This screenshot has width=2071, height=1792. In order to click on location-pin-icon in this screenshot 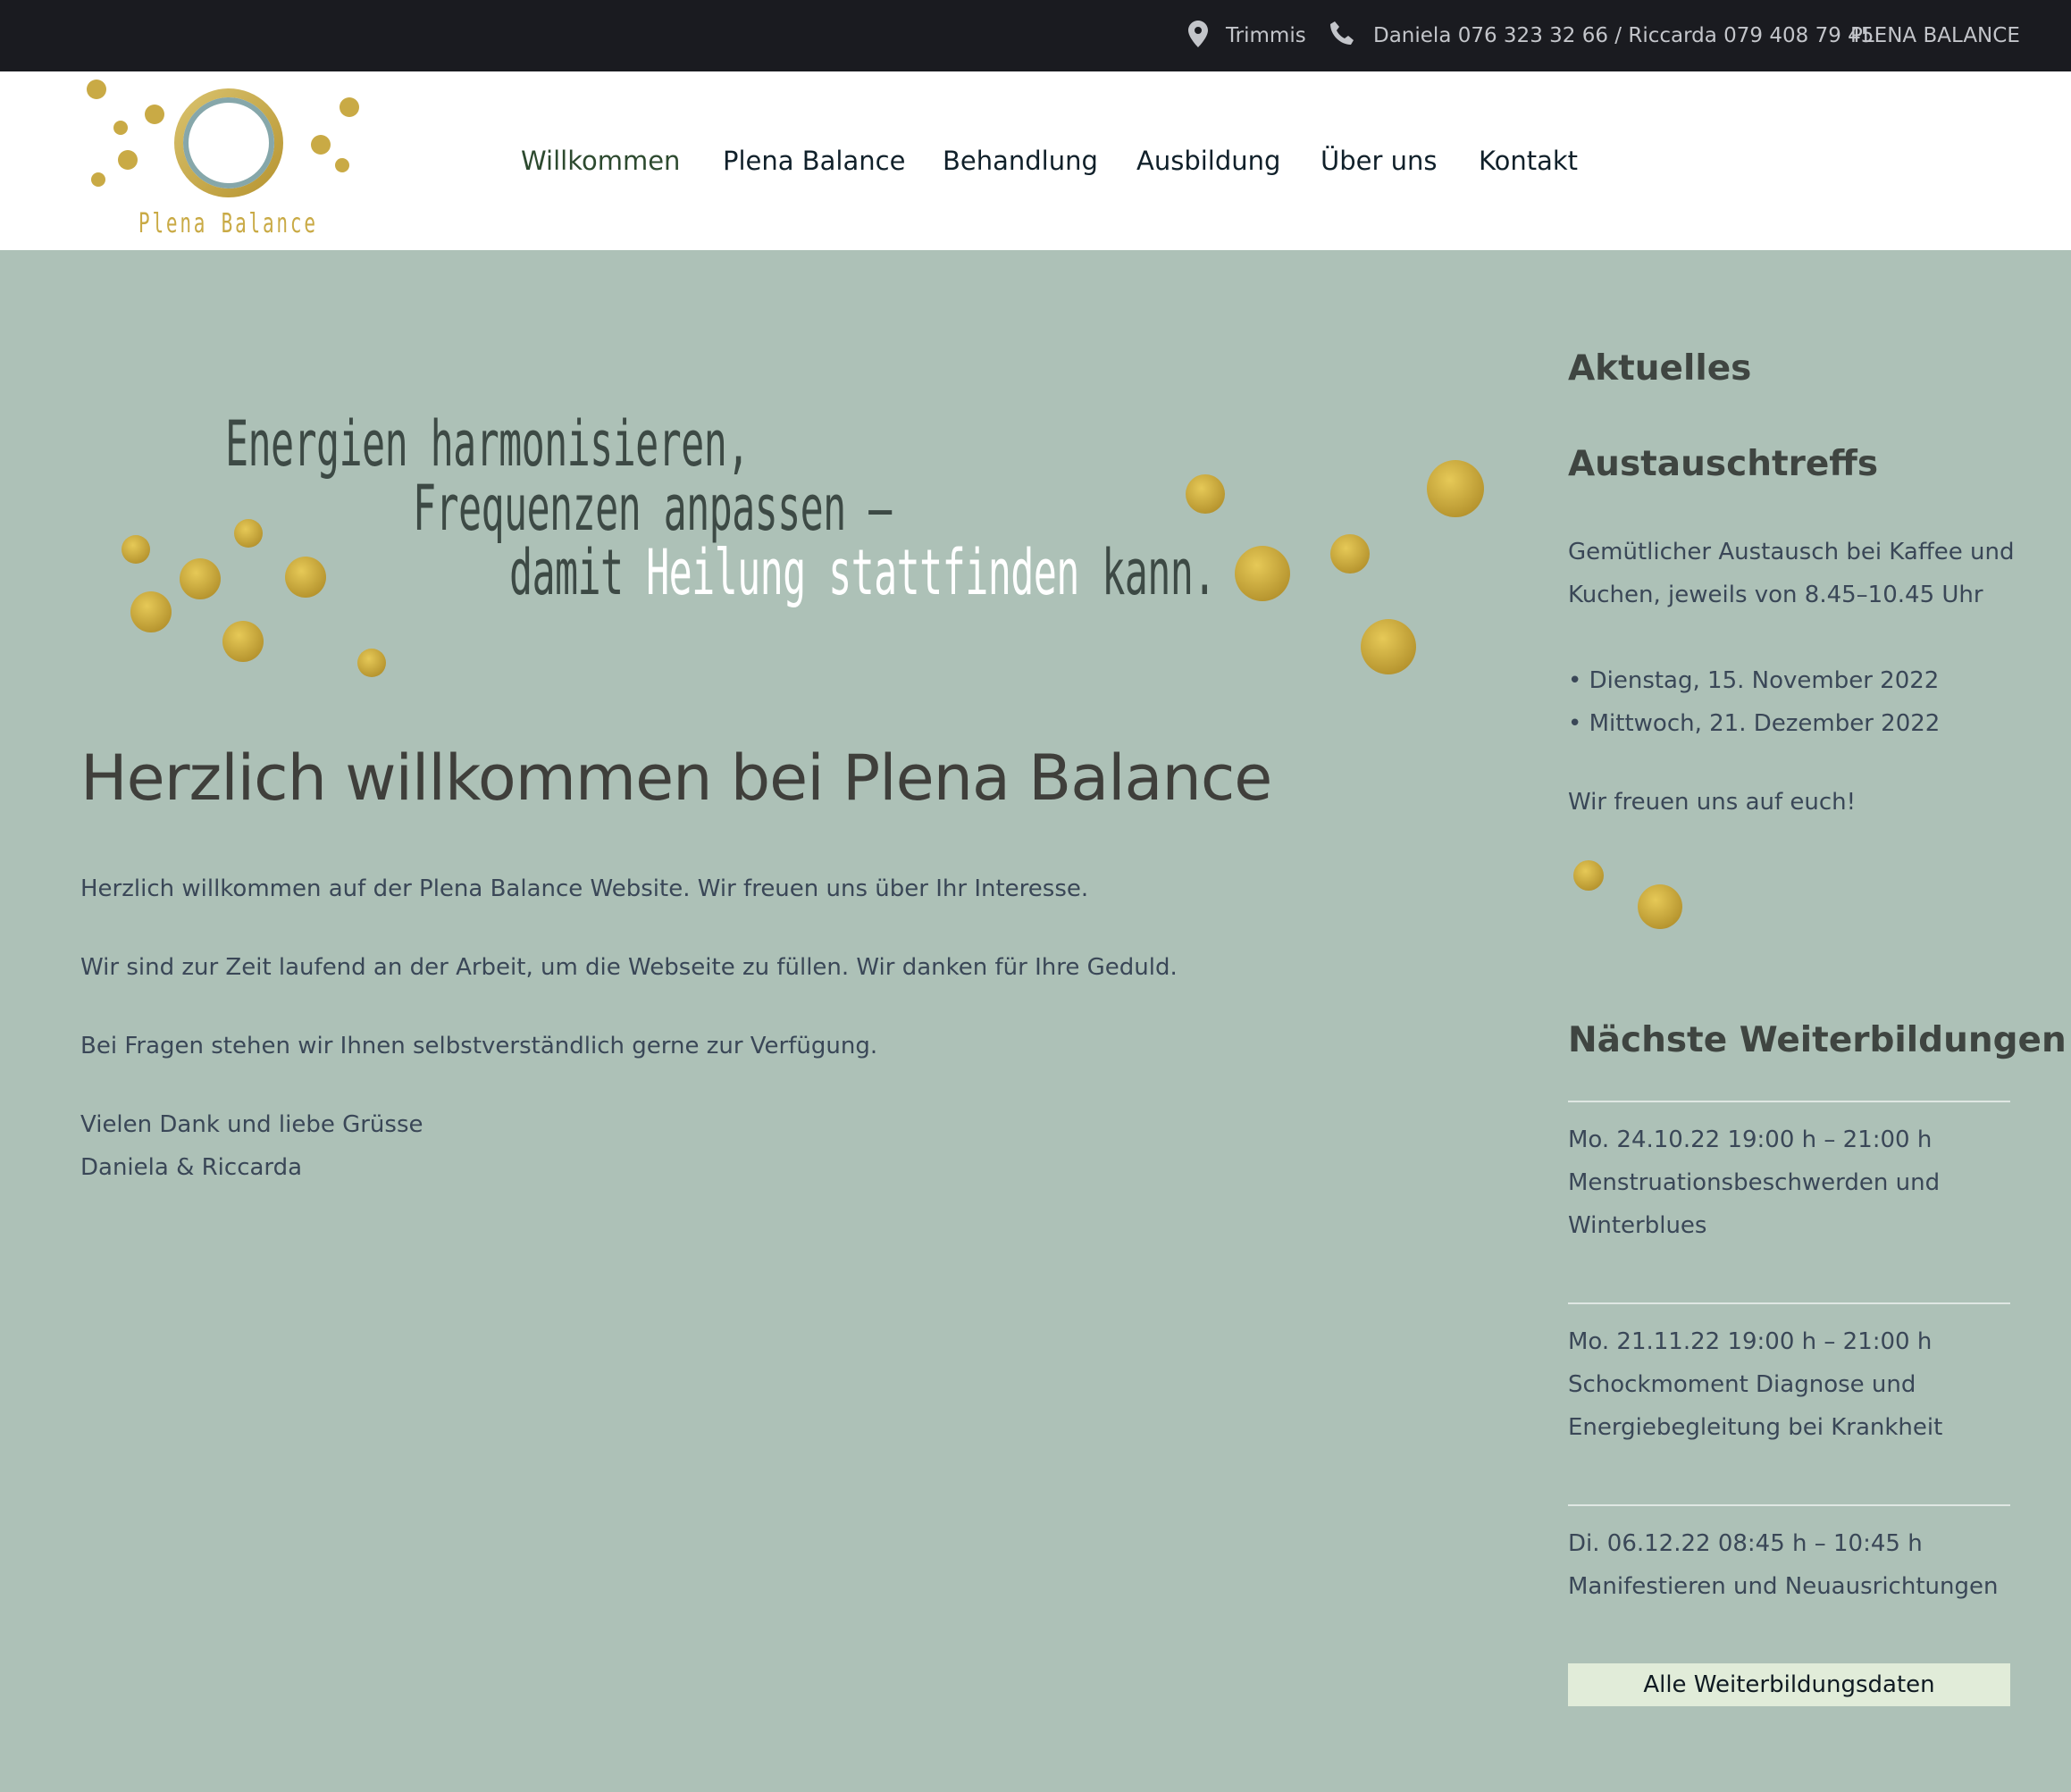, I will do `click(1198, 34)`.